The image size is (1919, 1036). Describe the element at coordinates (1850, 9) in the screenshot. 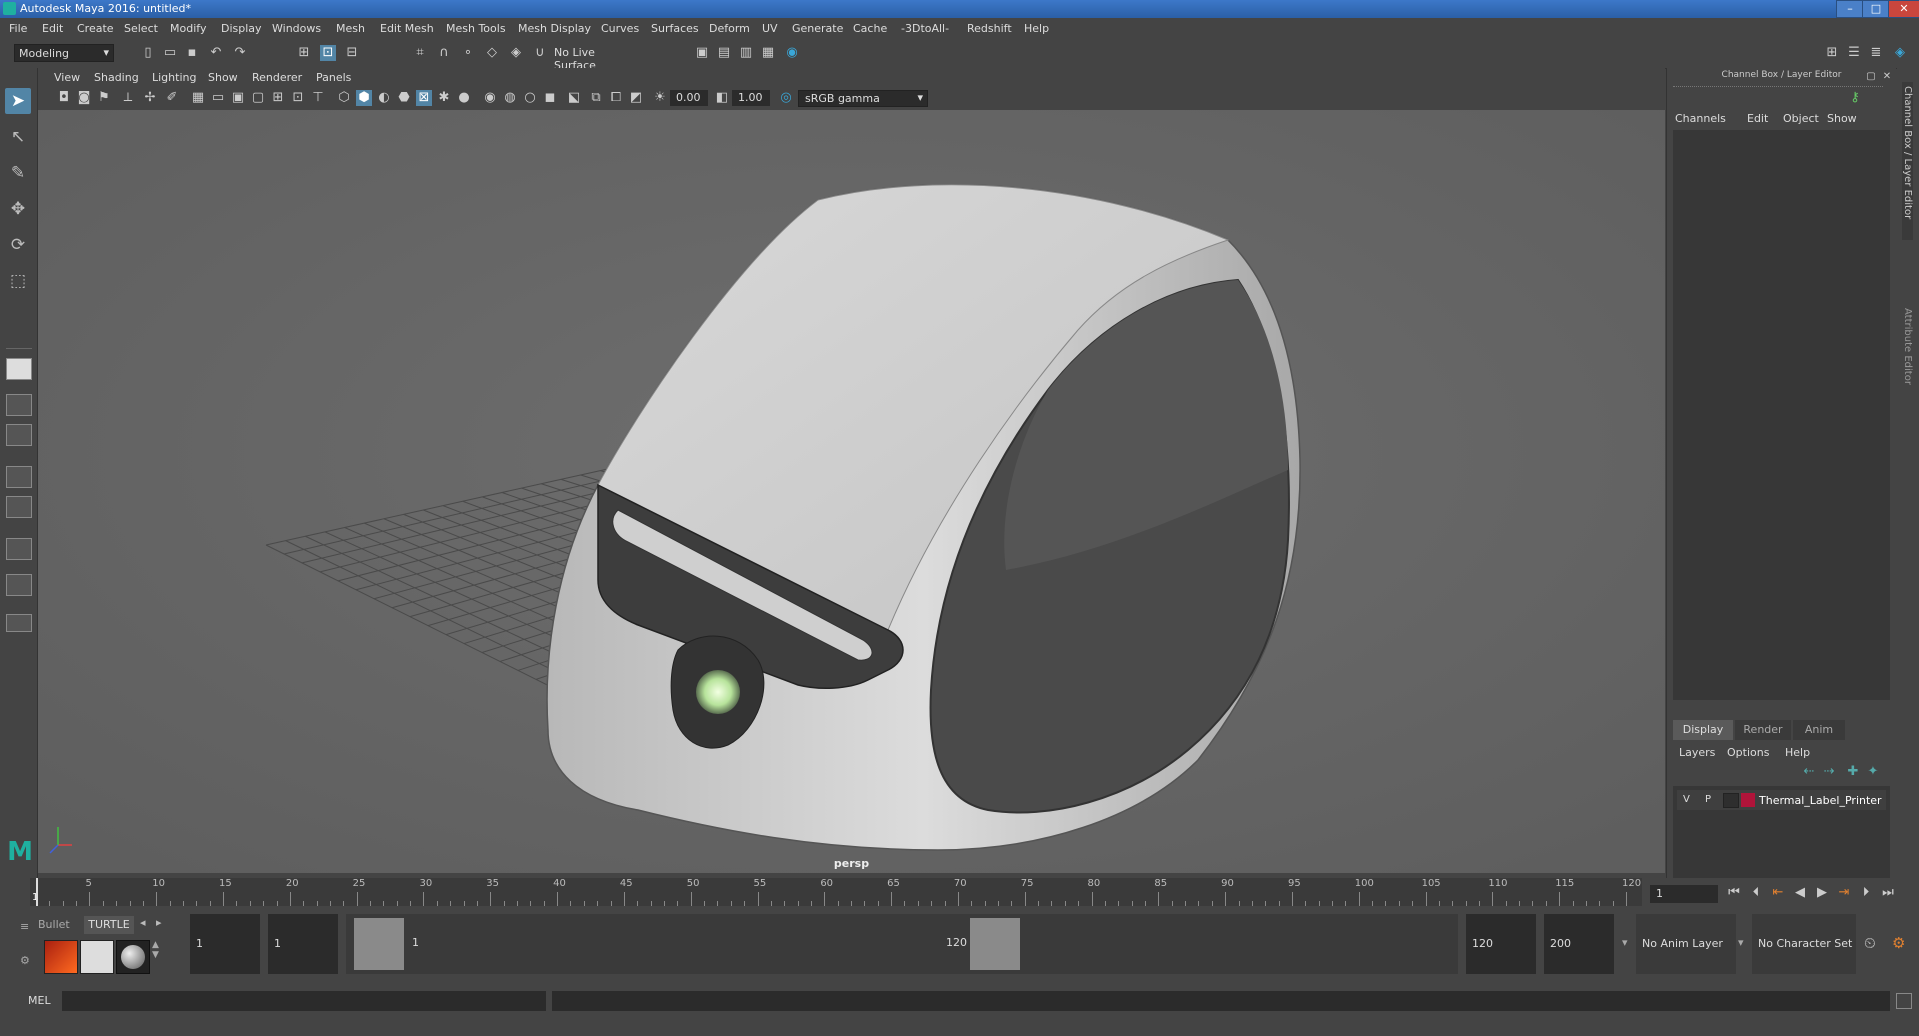

I see `minimize-button: –` at that location.